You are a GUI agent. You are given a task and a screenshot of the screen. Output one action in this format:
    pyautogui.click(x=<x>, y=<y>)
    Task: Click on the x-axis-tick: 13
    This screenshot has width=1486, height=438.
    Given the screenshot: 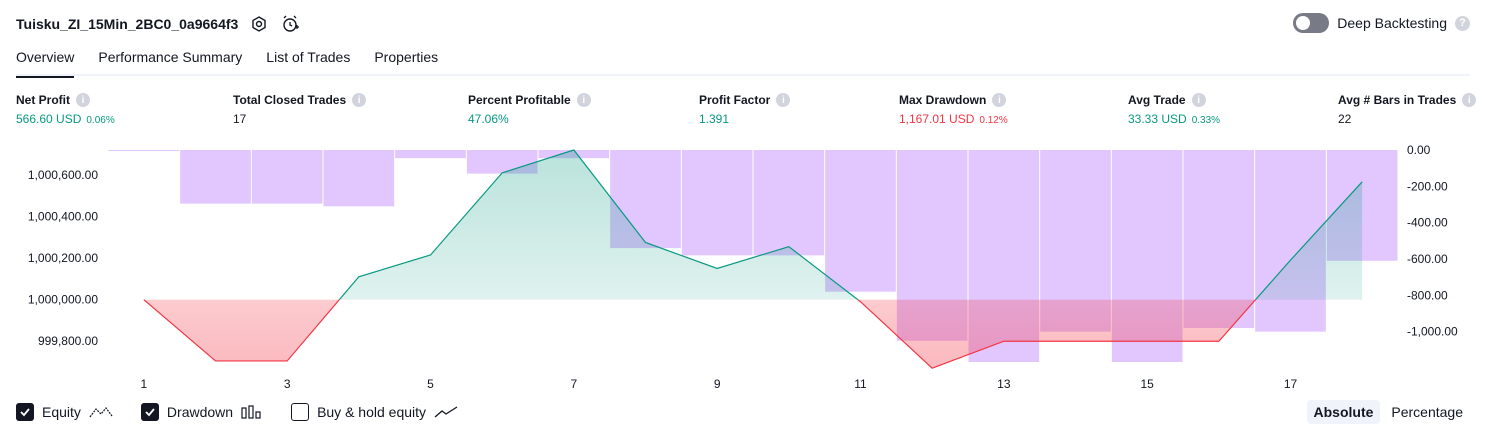 What is the action you would take?
    pyautogui.click(x=1004, y=384)
    